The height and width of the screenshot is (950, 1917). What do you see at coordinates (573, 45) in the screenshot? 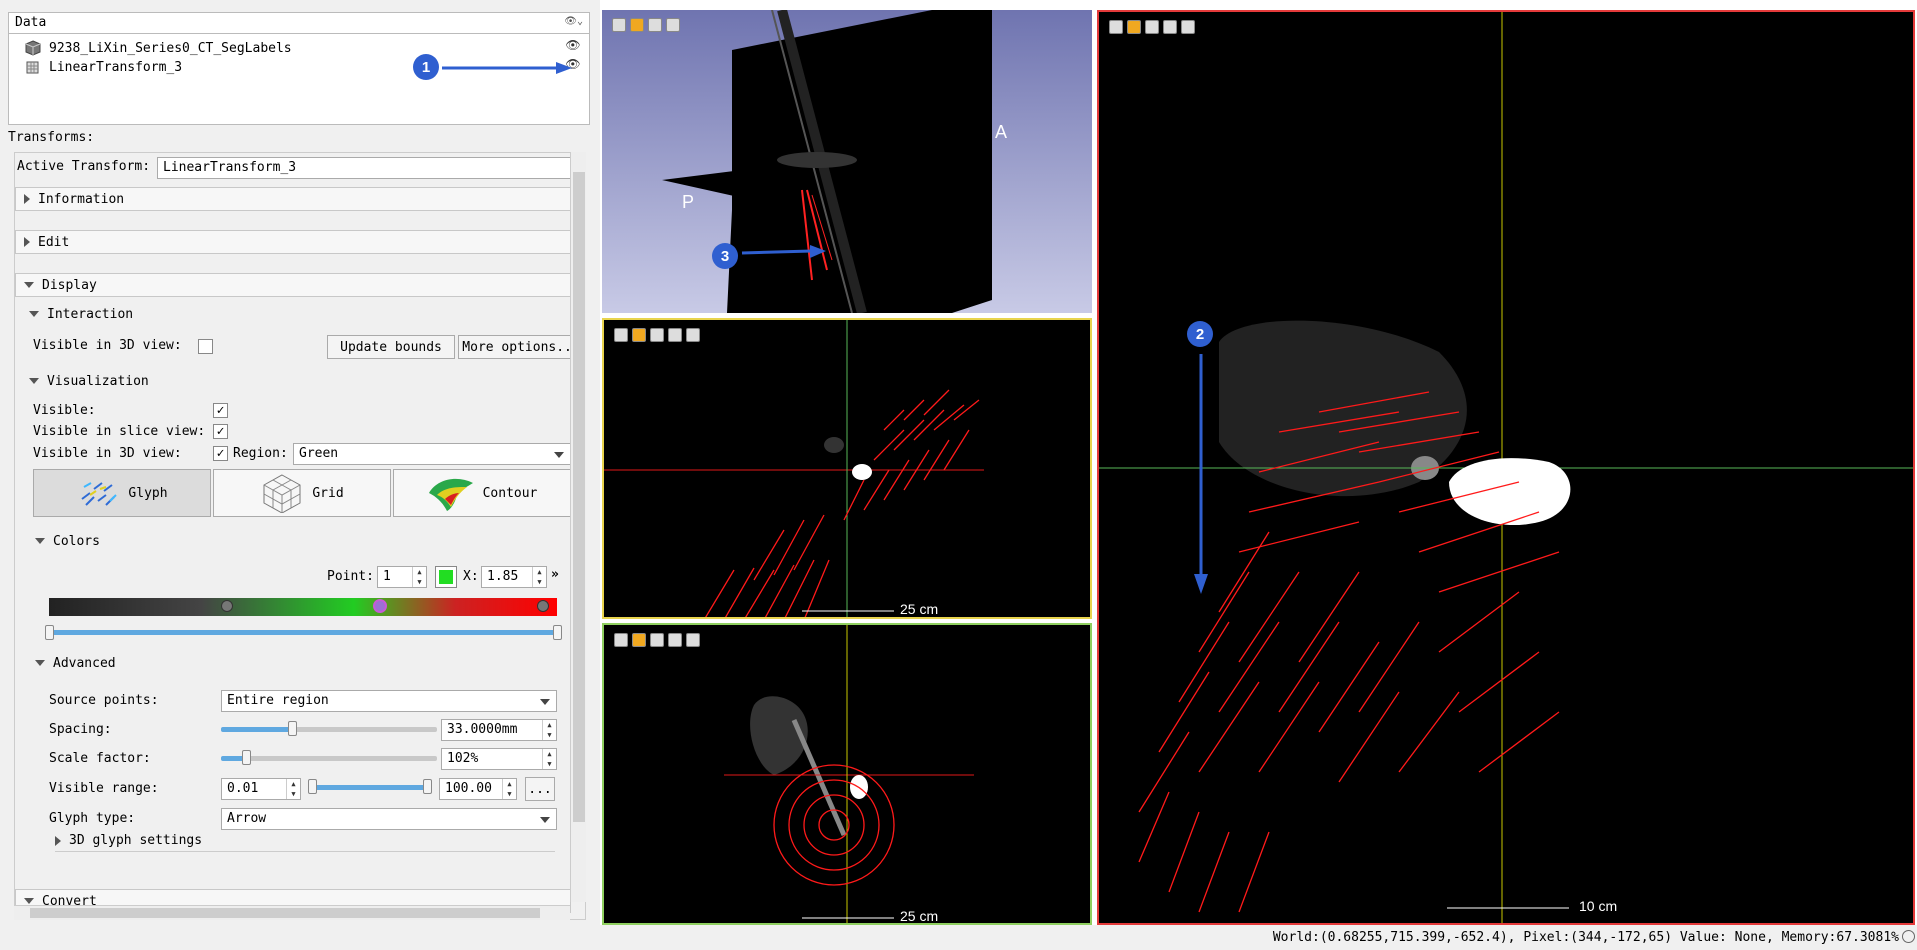
I see `eye-icon: 👁︎` at bounding box center [573, 45].